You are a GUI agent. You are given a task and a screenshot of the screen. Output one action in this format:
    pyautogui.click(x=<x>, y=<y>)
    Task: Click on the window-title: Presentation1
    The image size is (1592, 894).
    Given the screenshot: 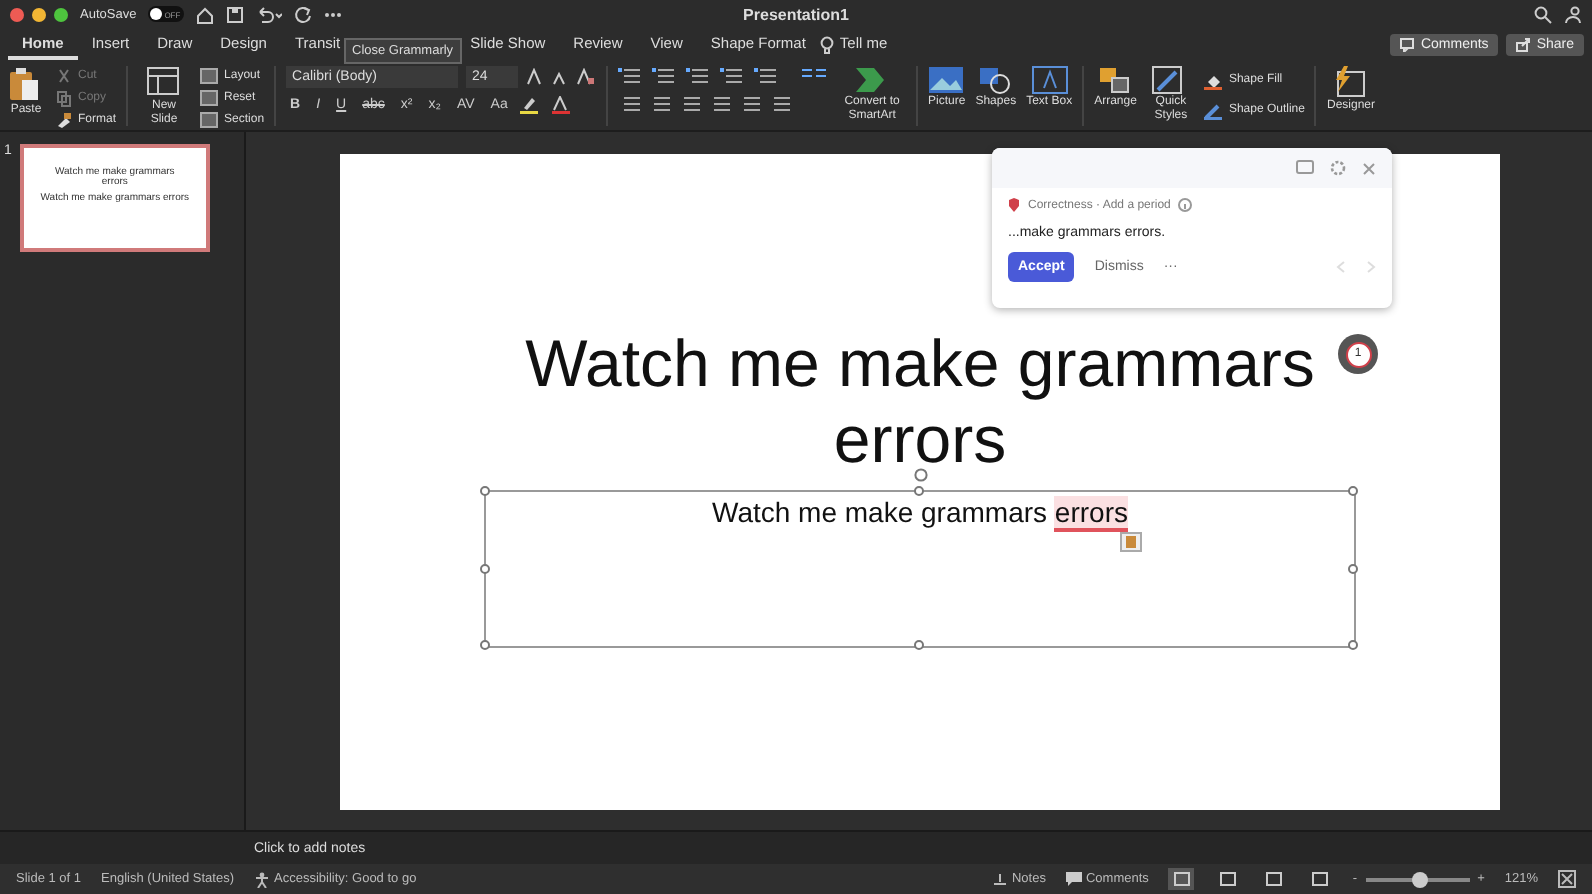 What is the action you would take?
    pyautogui.click(x=796, y=14)
    